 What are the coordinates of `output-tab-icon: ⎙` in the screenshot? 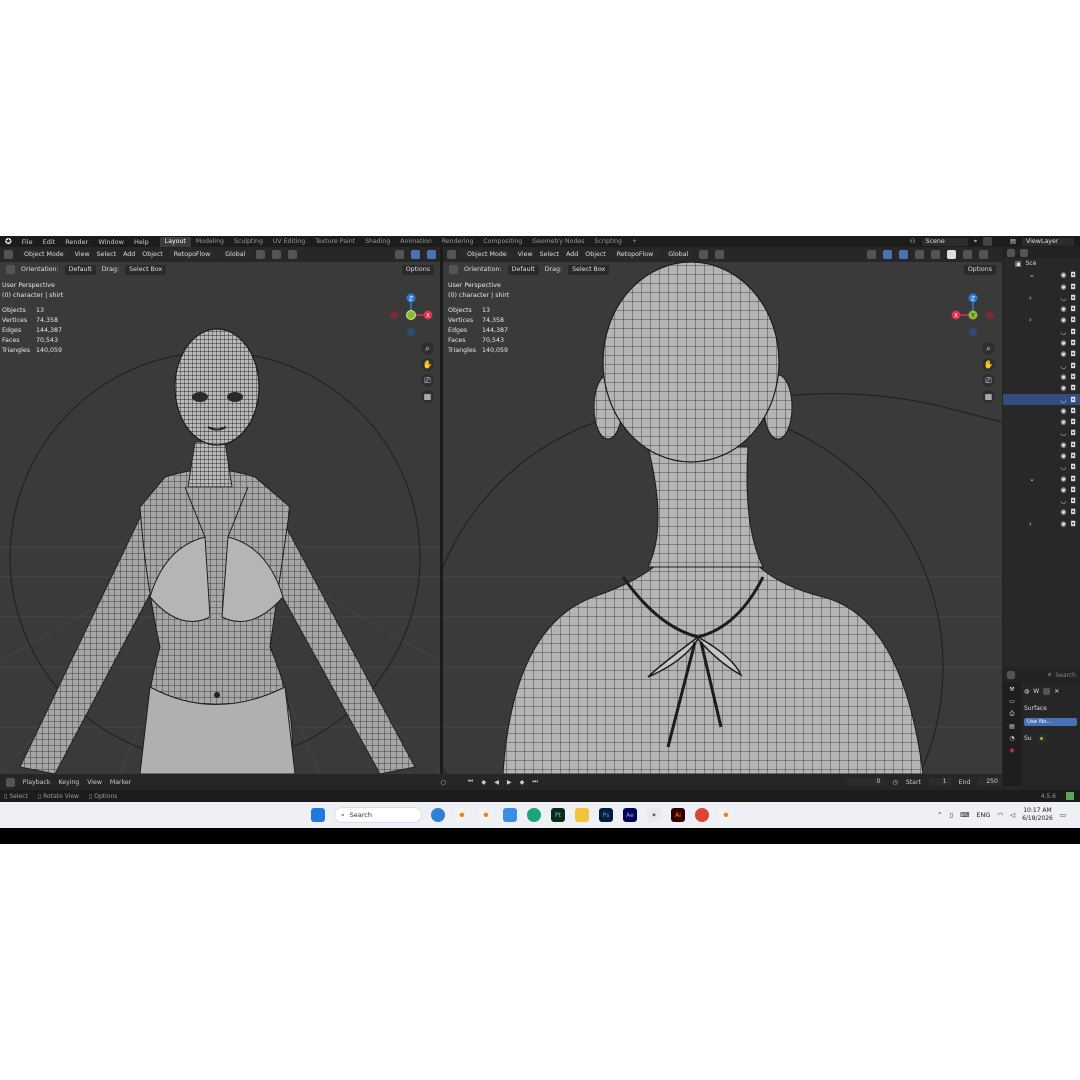 It's located at (1012, 714).